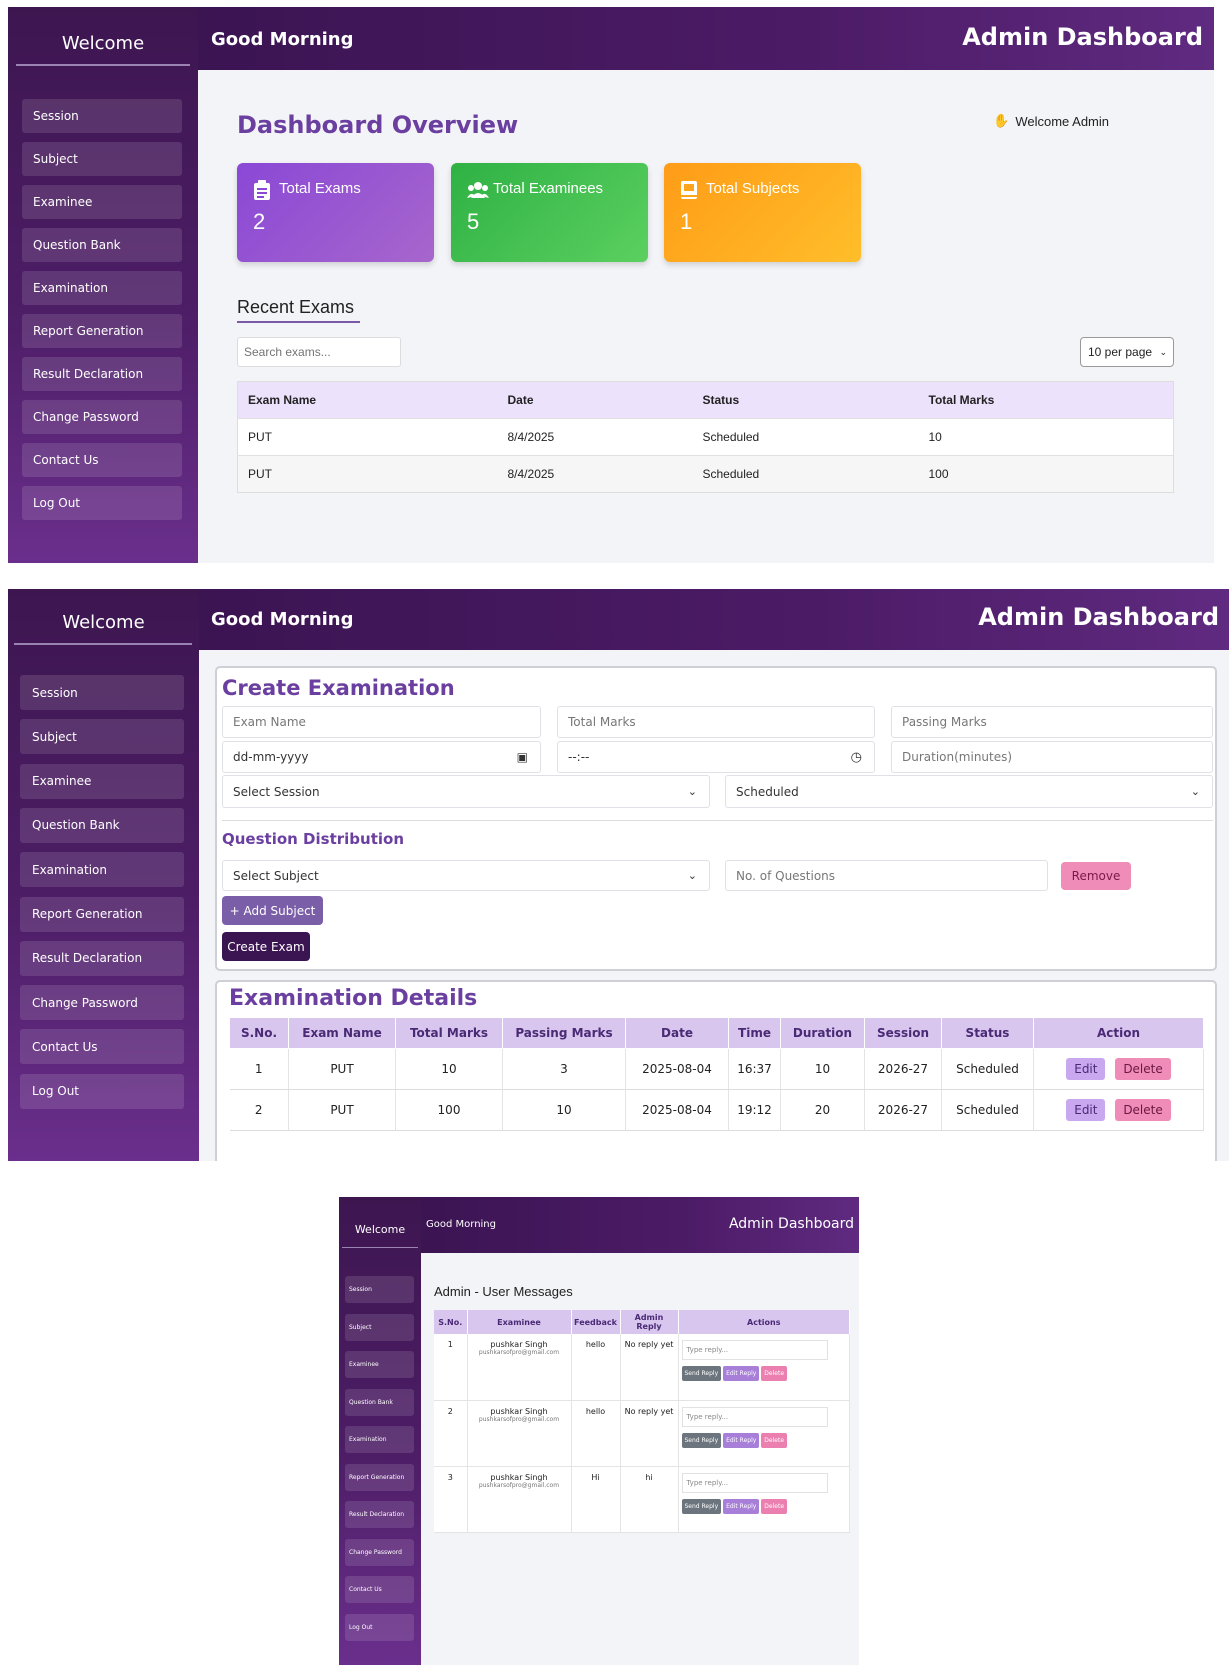 The height and width of the screenshot is (1665, 1229). What do you see at coordinates (272, 910) in the screenshot?
I see `add-subject-button: + Add Subject` at bounding box center [272, 910].